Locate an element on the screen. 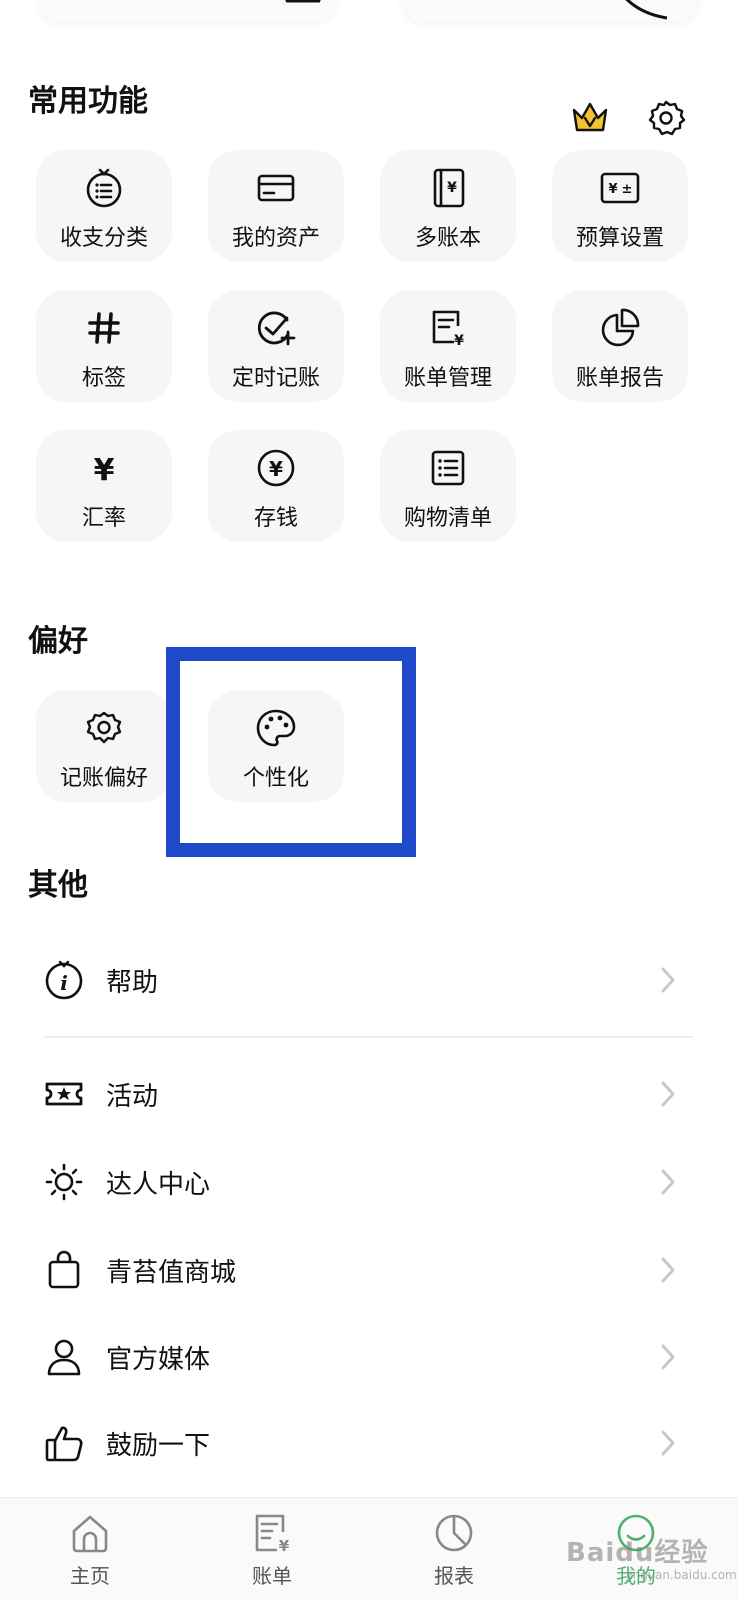 This screenshot has height=1600, width=738. ticket-icon is located at coordinates (64, 1094).